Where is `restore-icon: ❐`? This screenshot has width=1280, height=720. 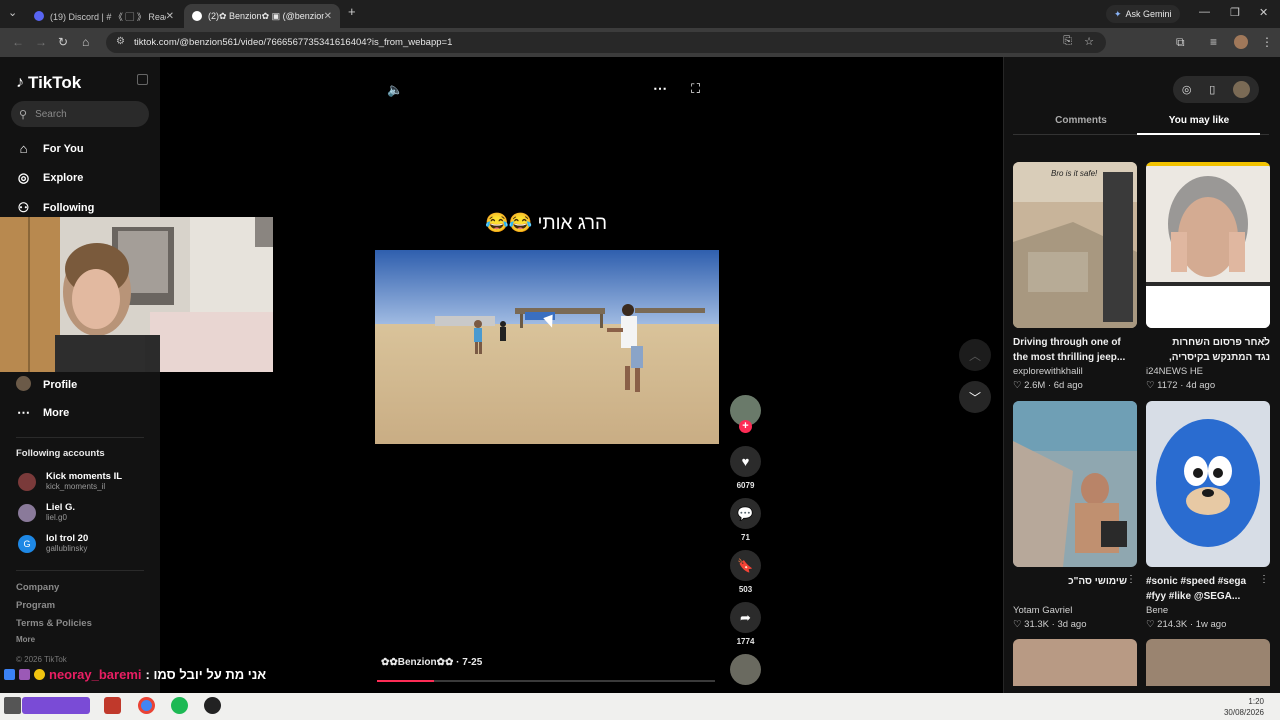 restore-icon: ❐ is located at coordinates (1235, 12).